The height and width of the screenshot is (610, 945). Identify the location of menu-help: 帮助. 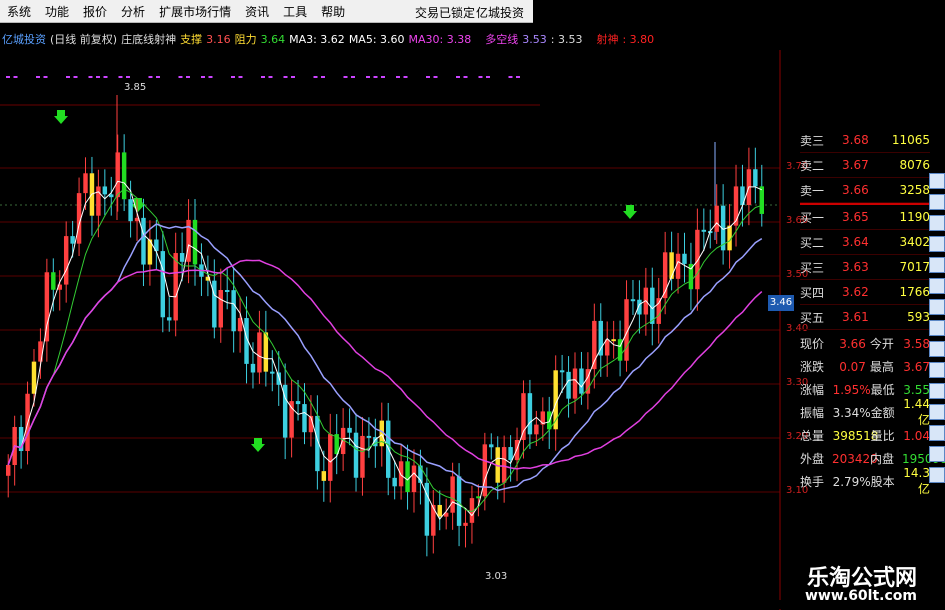
(333, 11).